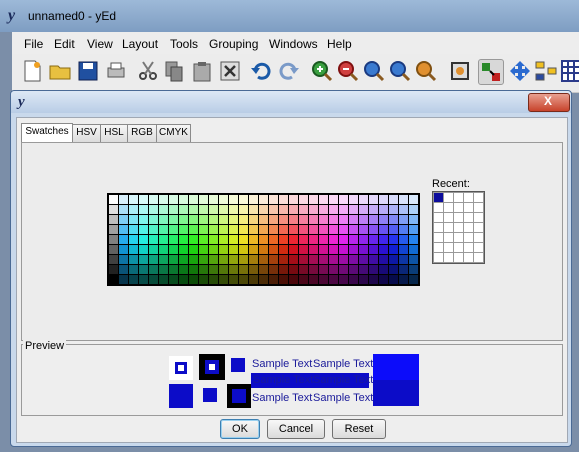 This screenshot has width=579, height=452. Describe the element at coordinates (86, 133) in the screenshot. I see `tab-hsv: HSV` at that location.